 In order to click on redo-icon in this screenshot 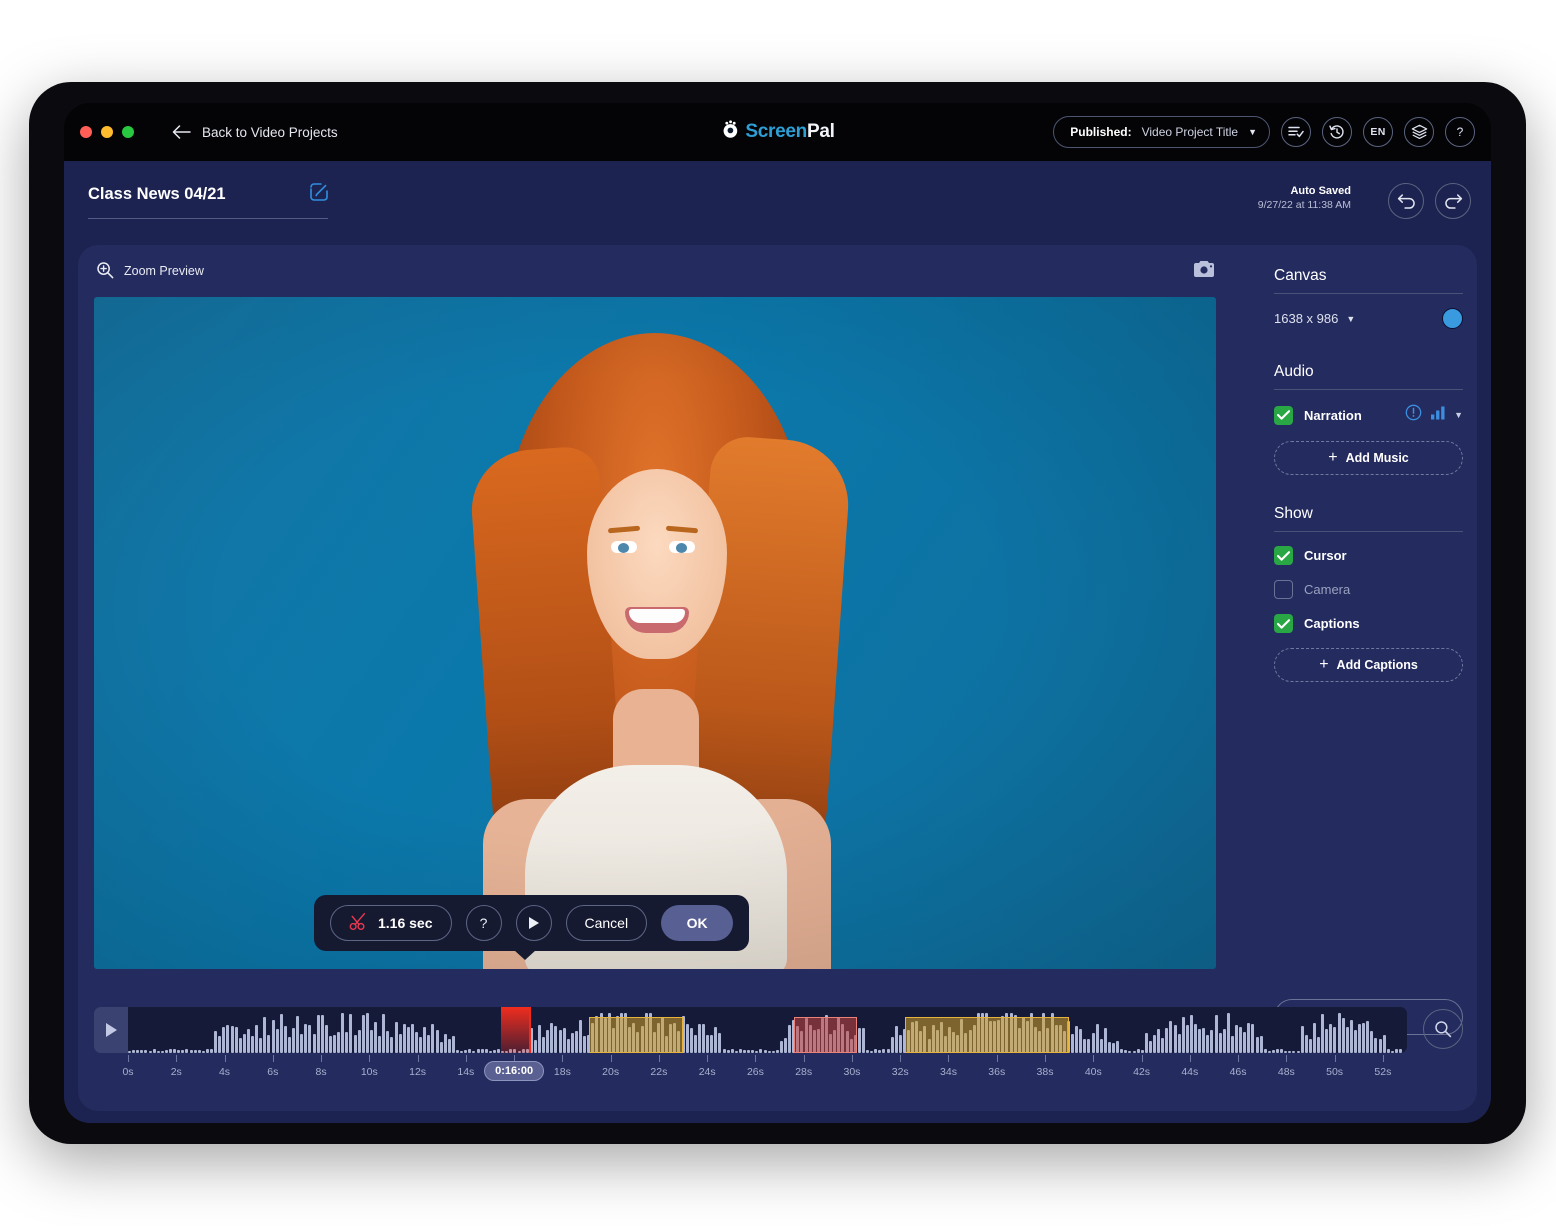, I will do `click(1453, 201)`.